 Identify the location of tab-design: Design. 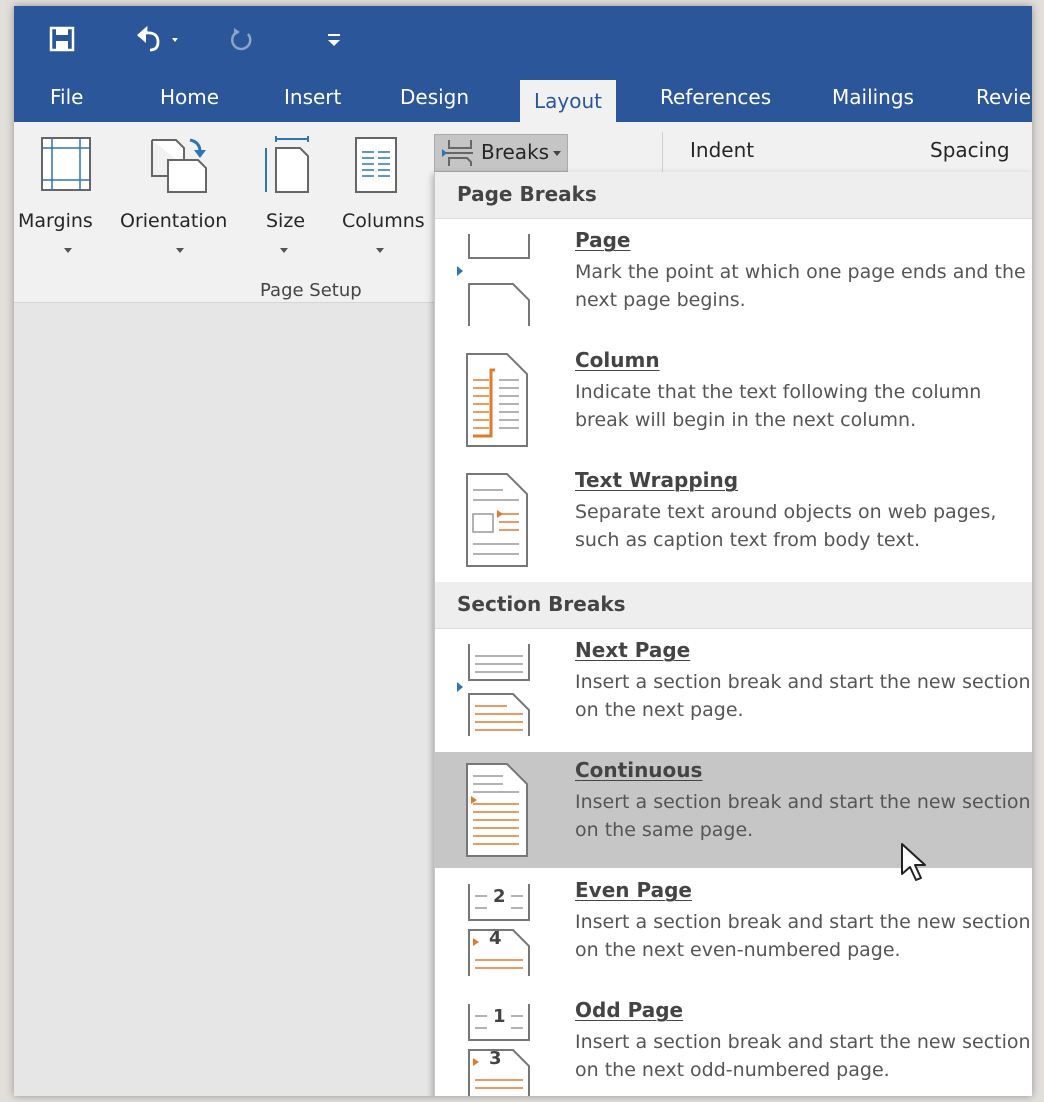
(434, 97).